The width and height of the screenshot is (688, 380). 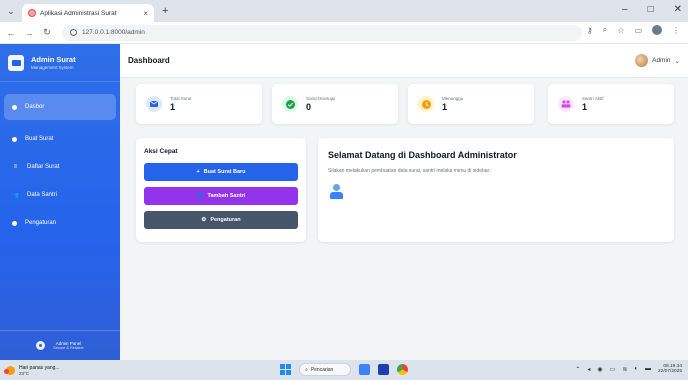 What do you see at coordinates (42, 195) in the screenshot?
I see `sidebar-item-label: Data Santri` at bounding box center [42, 195].